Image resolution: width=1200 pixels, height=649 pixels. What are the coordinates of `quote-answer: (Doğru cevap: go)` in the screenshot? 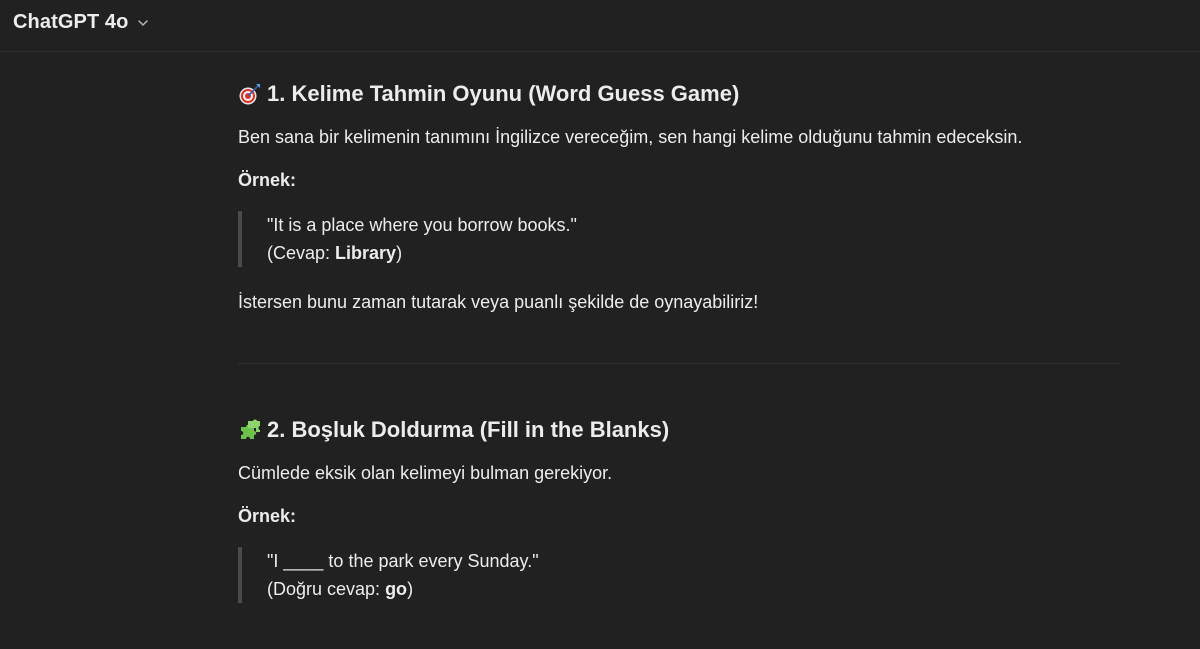 It's located at (403, 589).